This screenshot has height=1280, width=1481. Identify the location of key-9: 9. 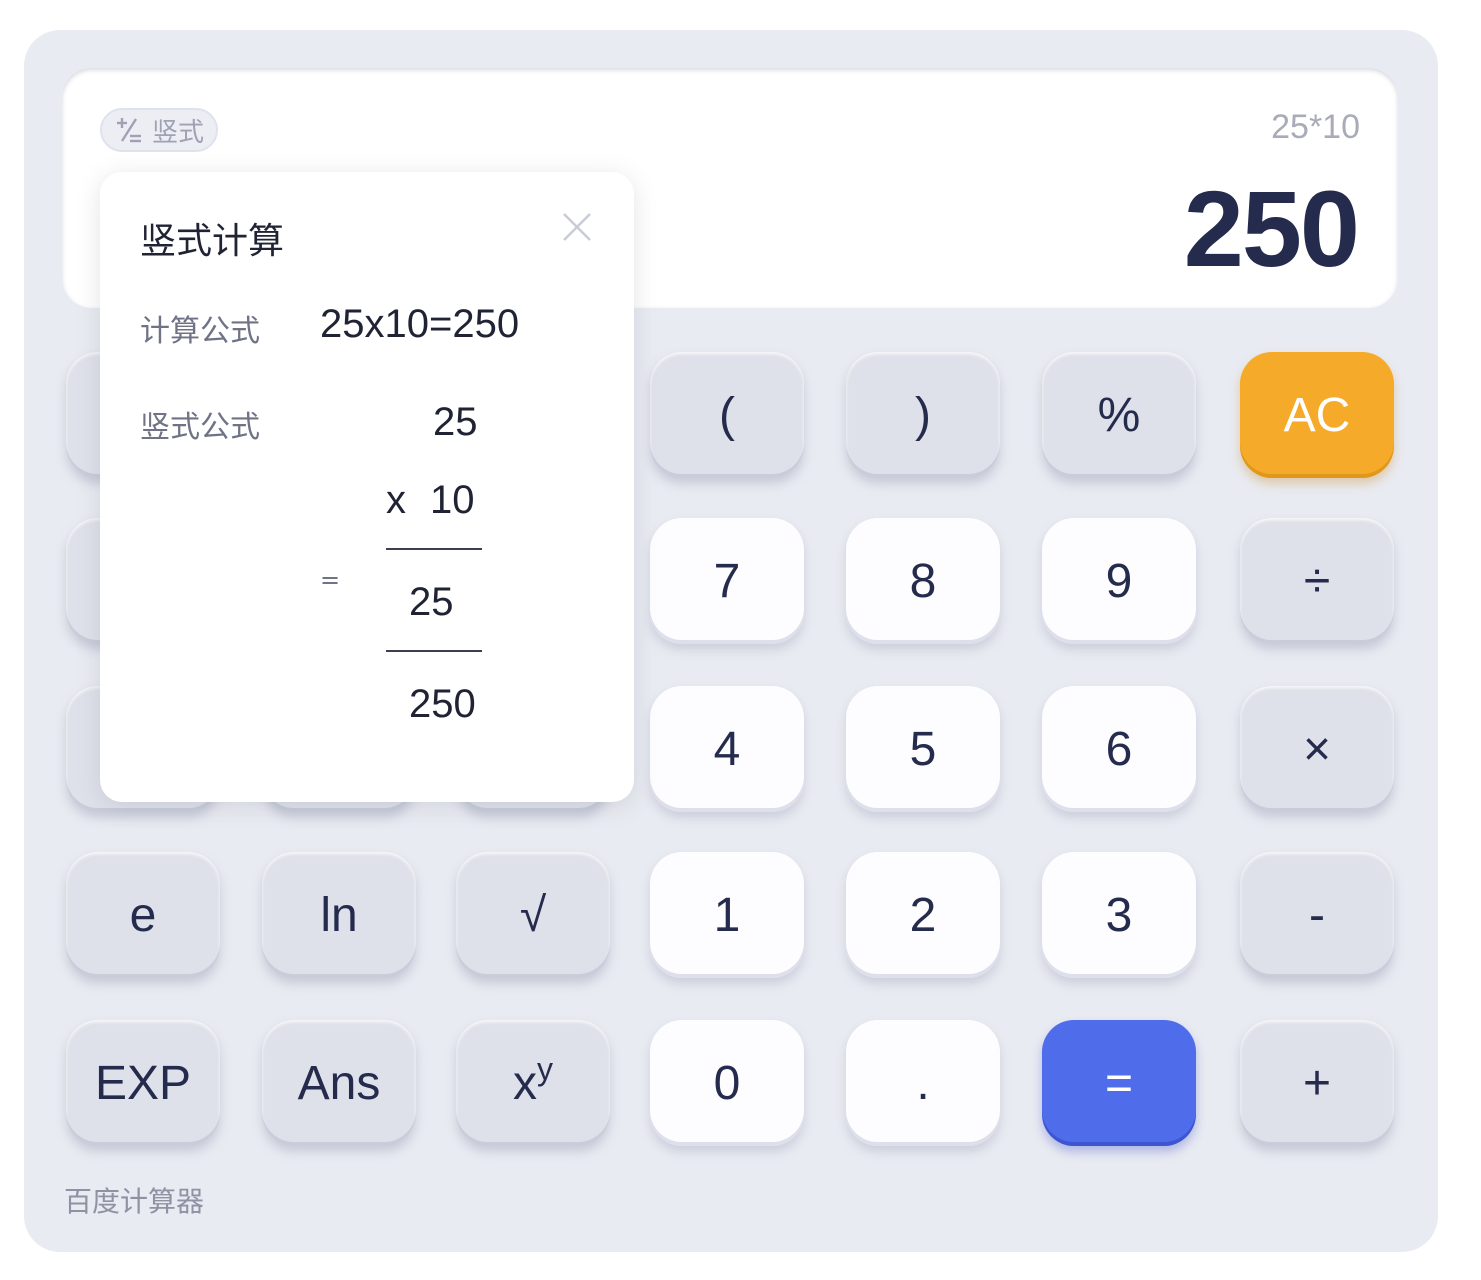
(1119, 581).